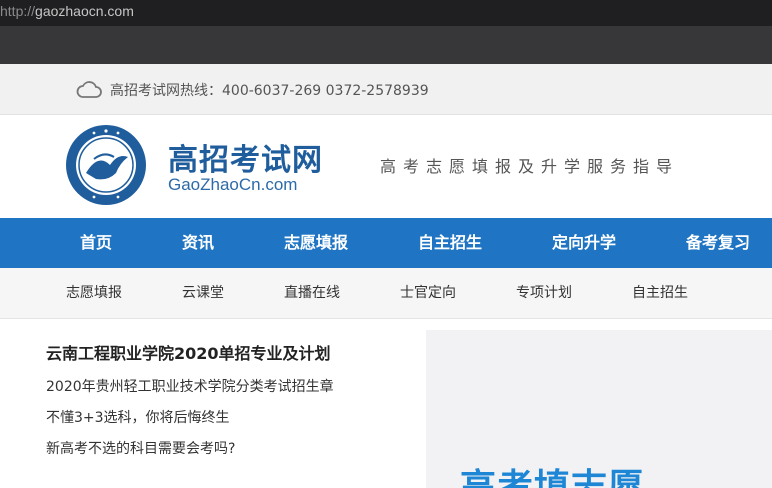  I want to click on subnav-cloud-class: 云课堂, so click(203, 293).